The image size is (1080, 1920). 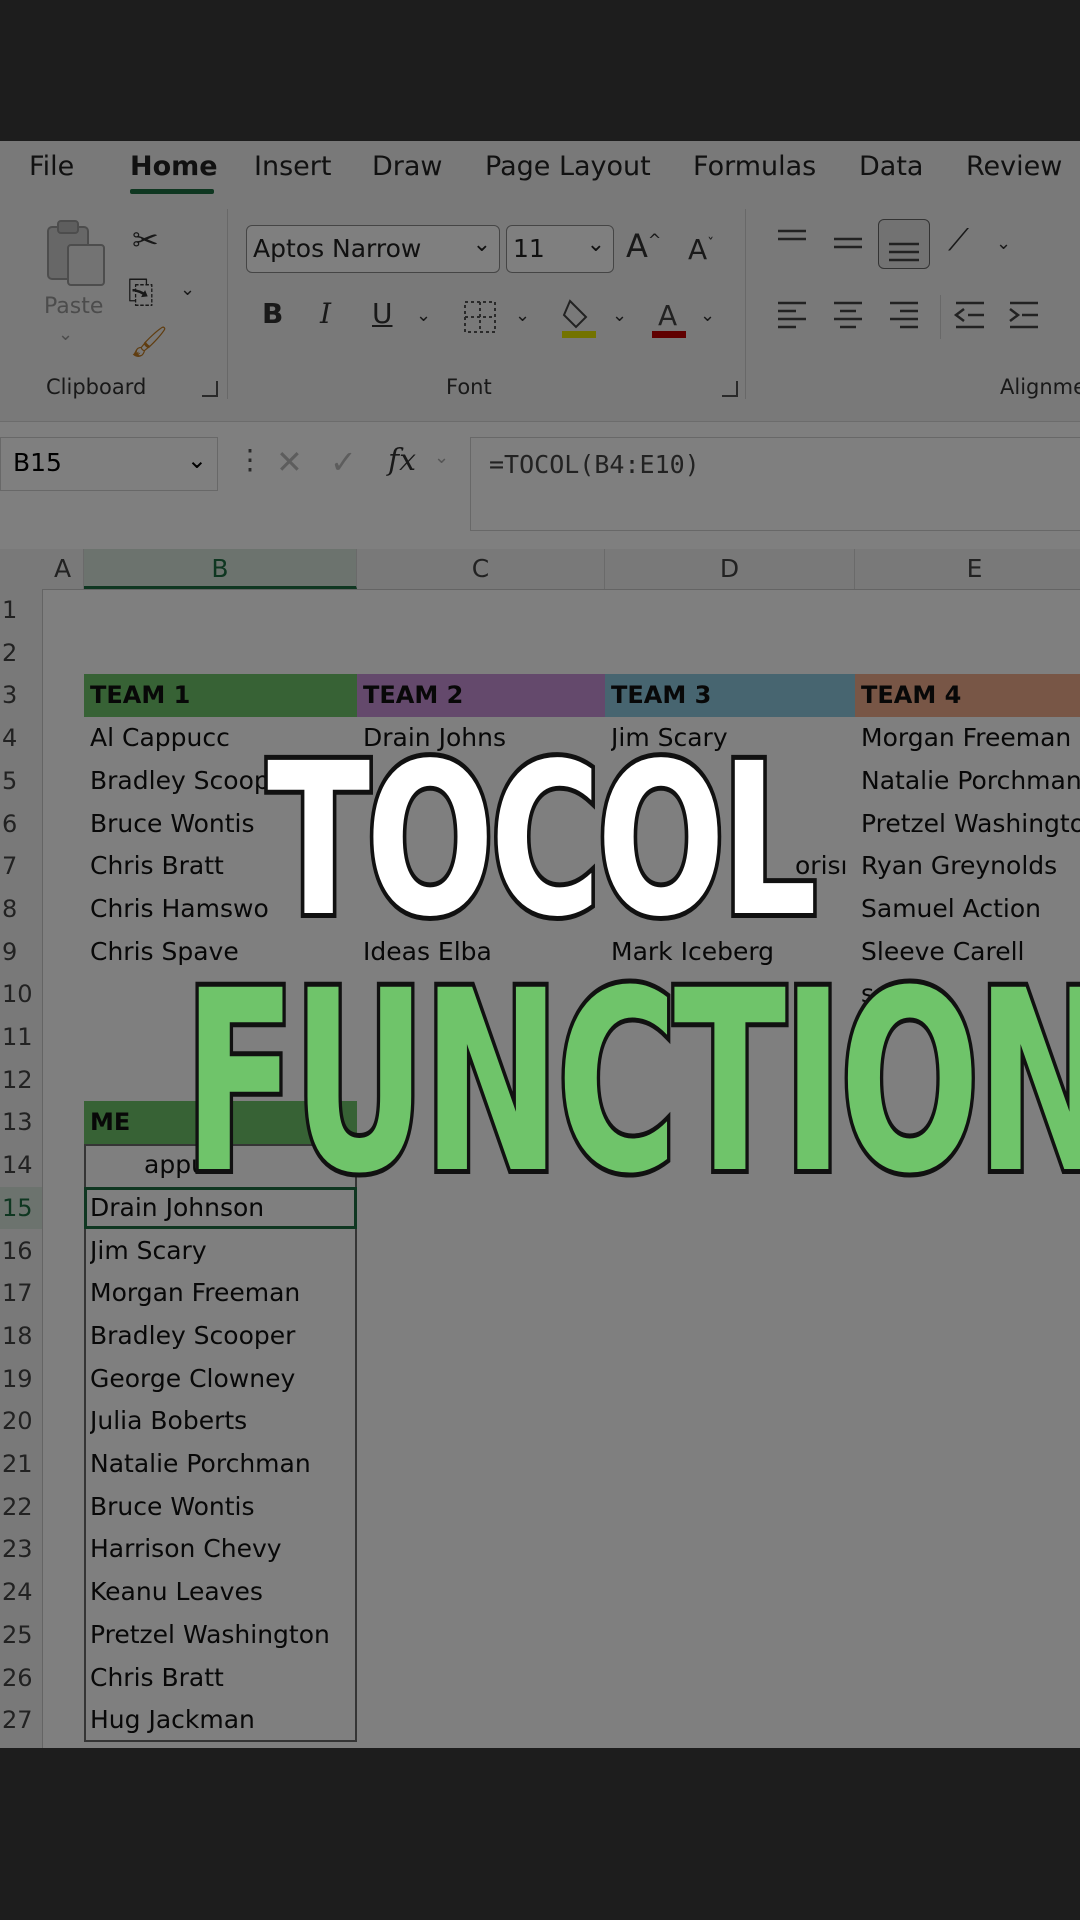 I want to click on overlay-title-line1: TOCOL, so click(x=541, y=840).